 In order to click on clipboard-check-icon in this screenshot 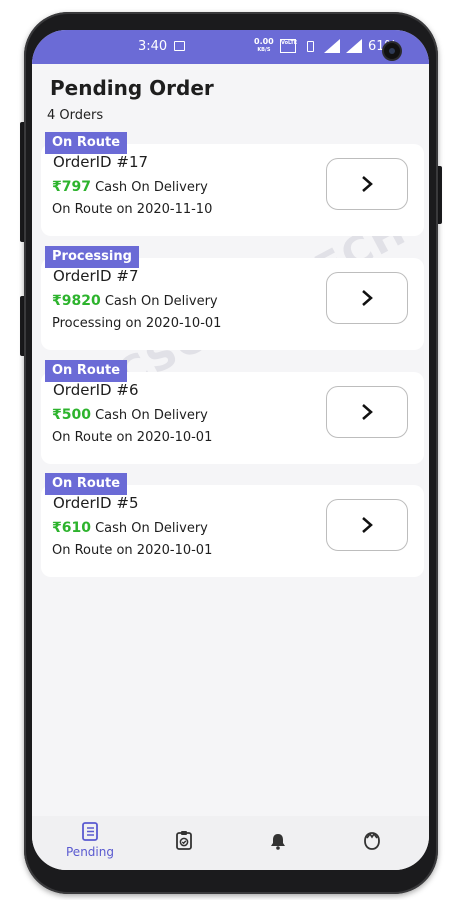, I will do `click(184, 840)`.